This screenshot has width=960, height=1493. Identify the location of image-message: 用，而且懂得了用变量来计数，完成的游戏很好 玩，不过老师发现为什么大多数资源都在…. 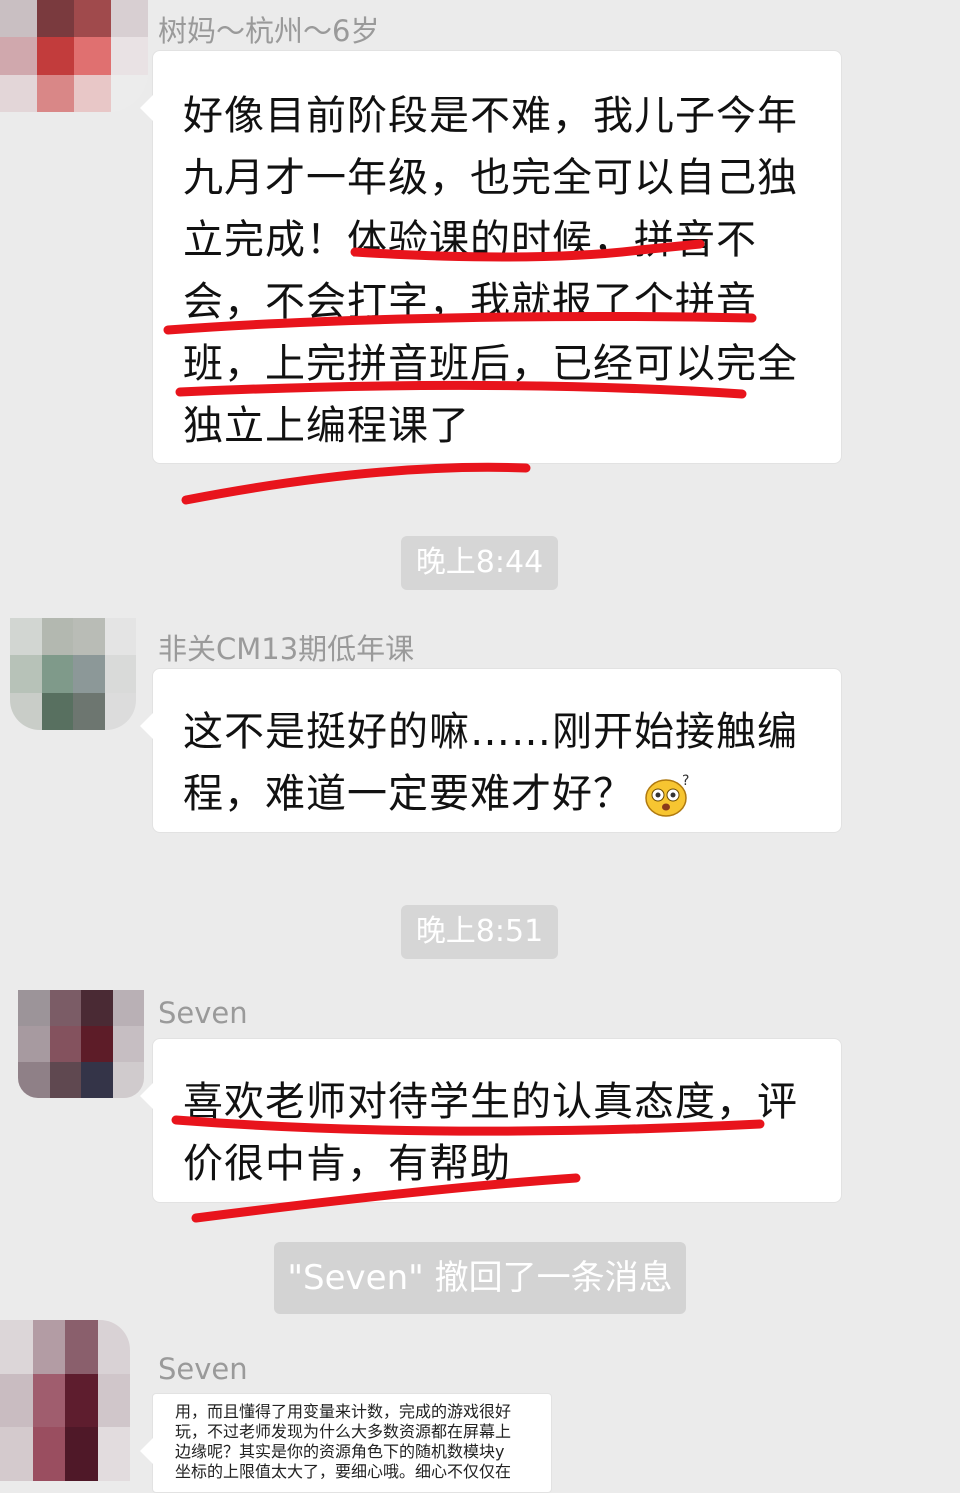
(346, 1443).